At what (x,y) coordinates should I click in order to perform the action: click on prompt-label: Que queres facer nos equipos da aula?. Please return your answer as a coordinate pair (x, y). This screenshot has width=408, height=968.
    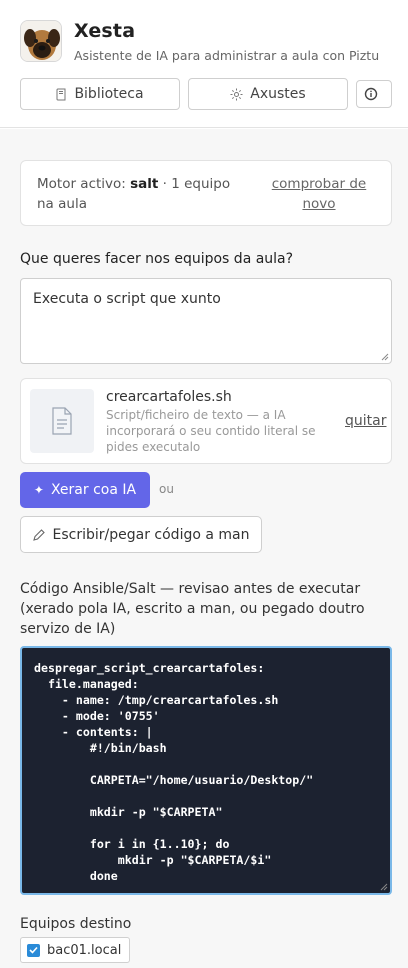
    Looking at the image, I should click on (157, 259).